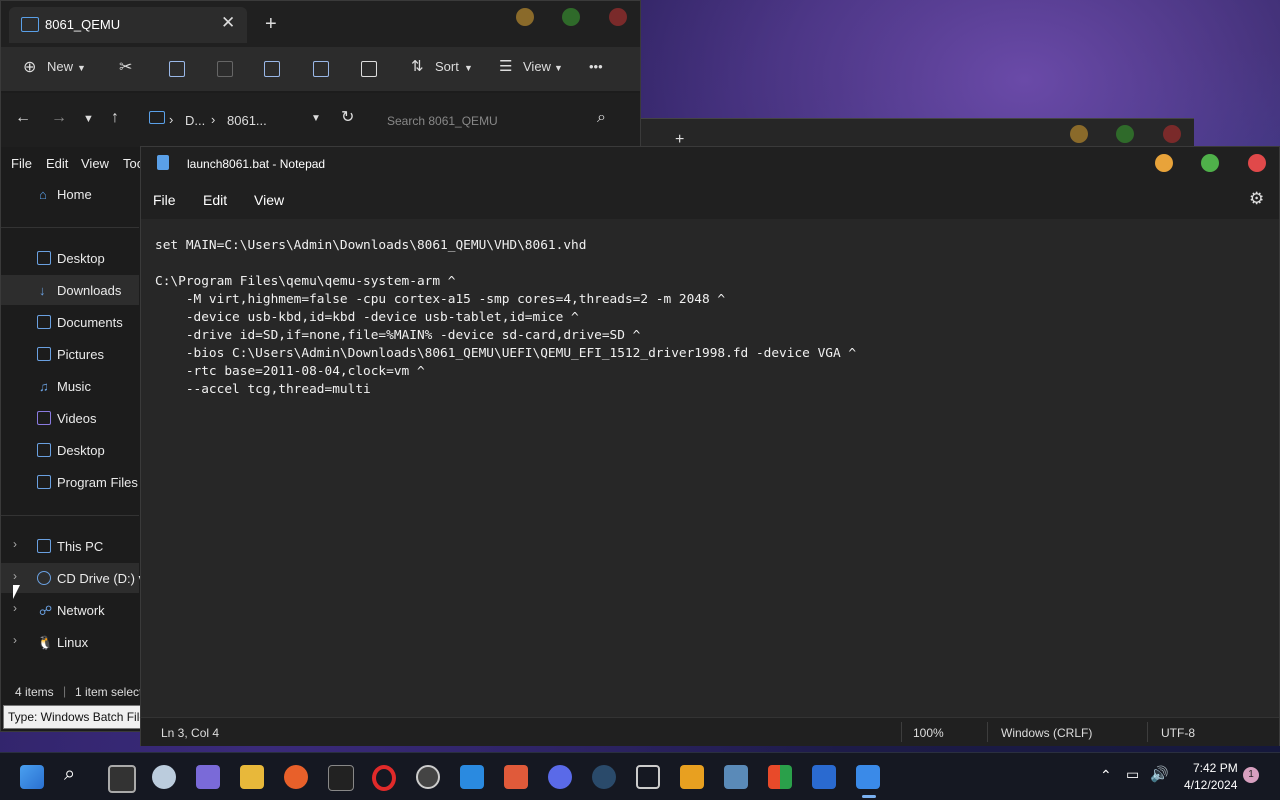 The width and height of the screenshot is (1280, 800). What do you see at coordinates (710, 164) in the screenshot?
I see `notepad-title-bar: launch8061.bat - Notepad` at bounding box center [710, 164].